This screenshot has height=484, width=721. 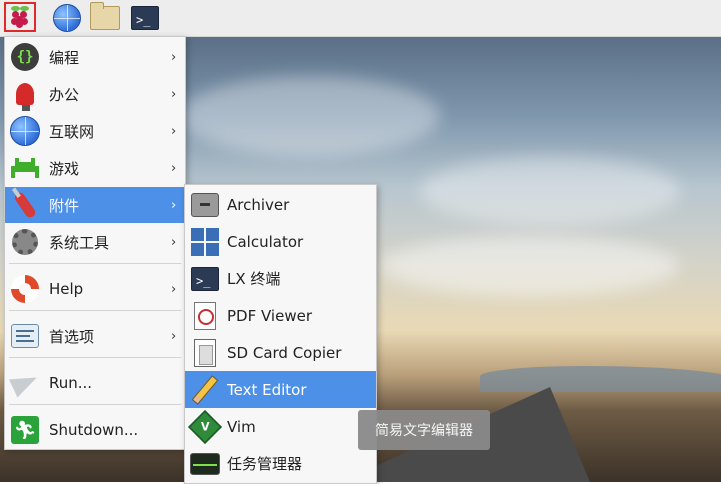 I want to click on task-manager-icon, so click(x=205, y=464).